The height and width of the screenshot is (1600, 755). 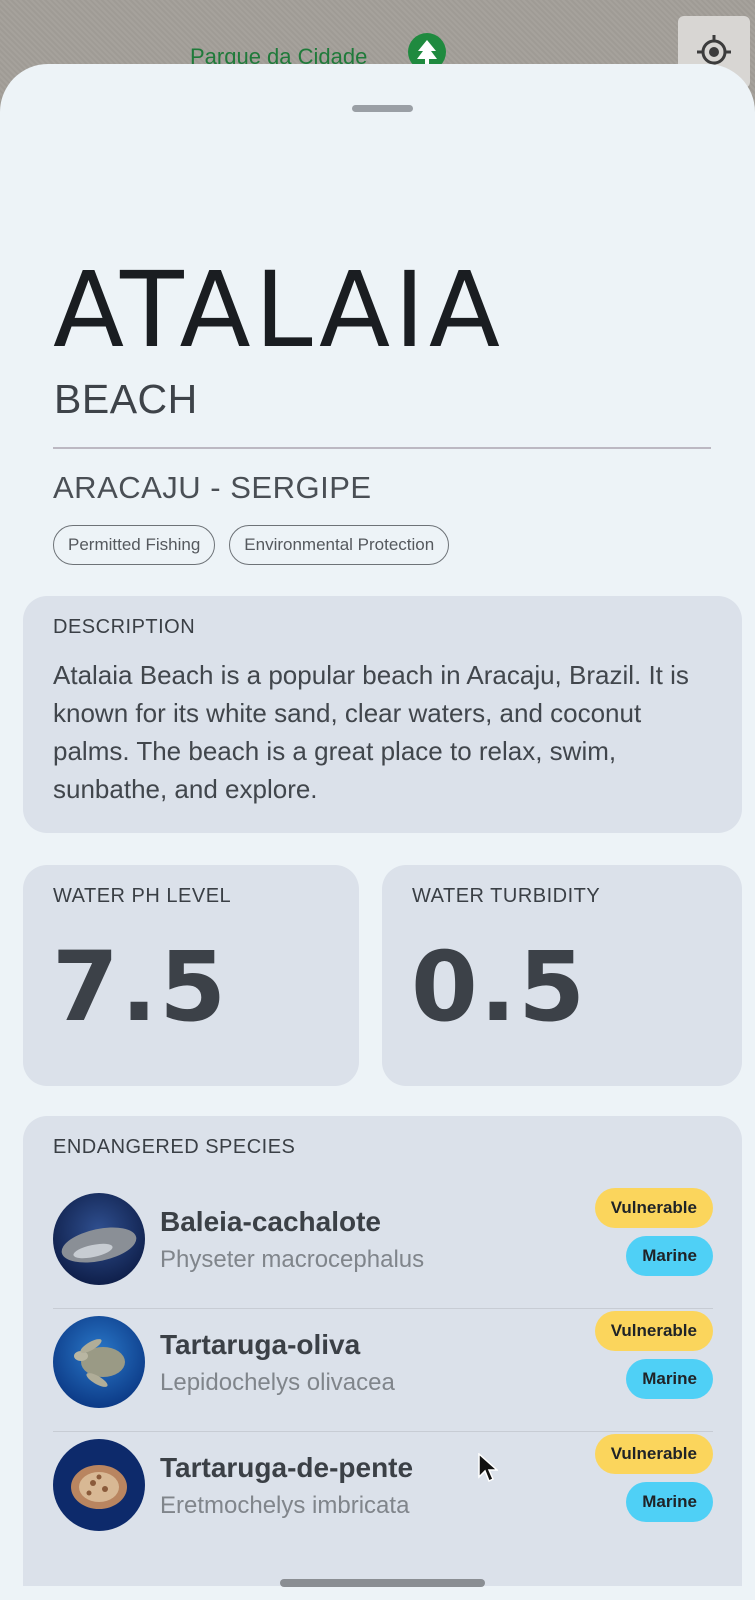 I want to click on sperm-whale-photo, so click(x=99, y=1239).